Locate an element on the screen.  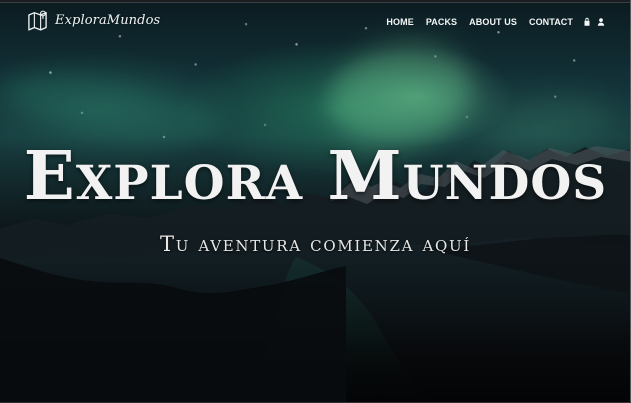
brand-name: ExploraMundos is located at coordinates (108, 20).